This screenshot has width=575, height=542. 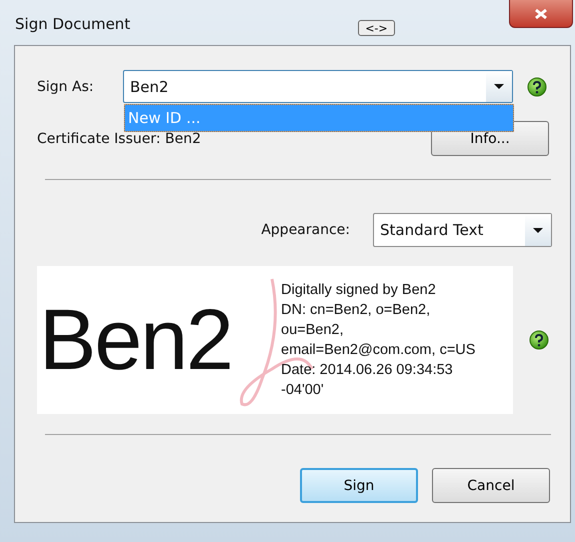 I want to click on signature-details: Digitally signed by Ben2 DN: cn=Ben2, o=Ben2, ou=Ben2, email=Ben2@com.com, c=US Date: 2014.06.26 09:34:53 -04'00', so click(x=378, y=340).